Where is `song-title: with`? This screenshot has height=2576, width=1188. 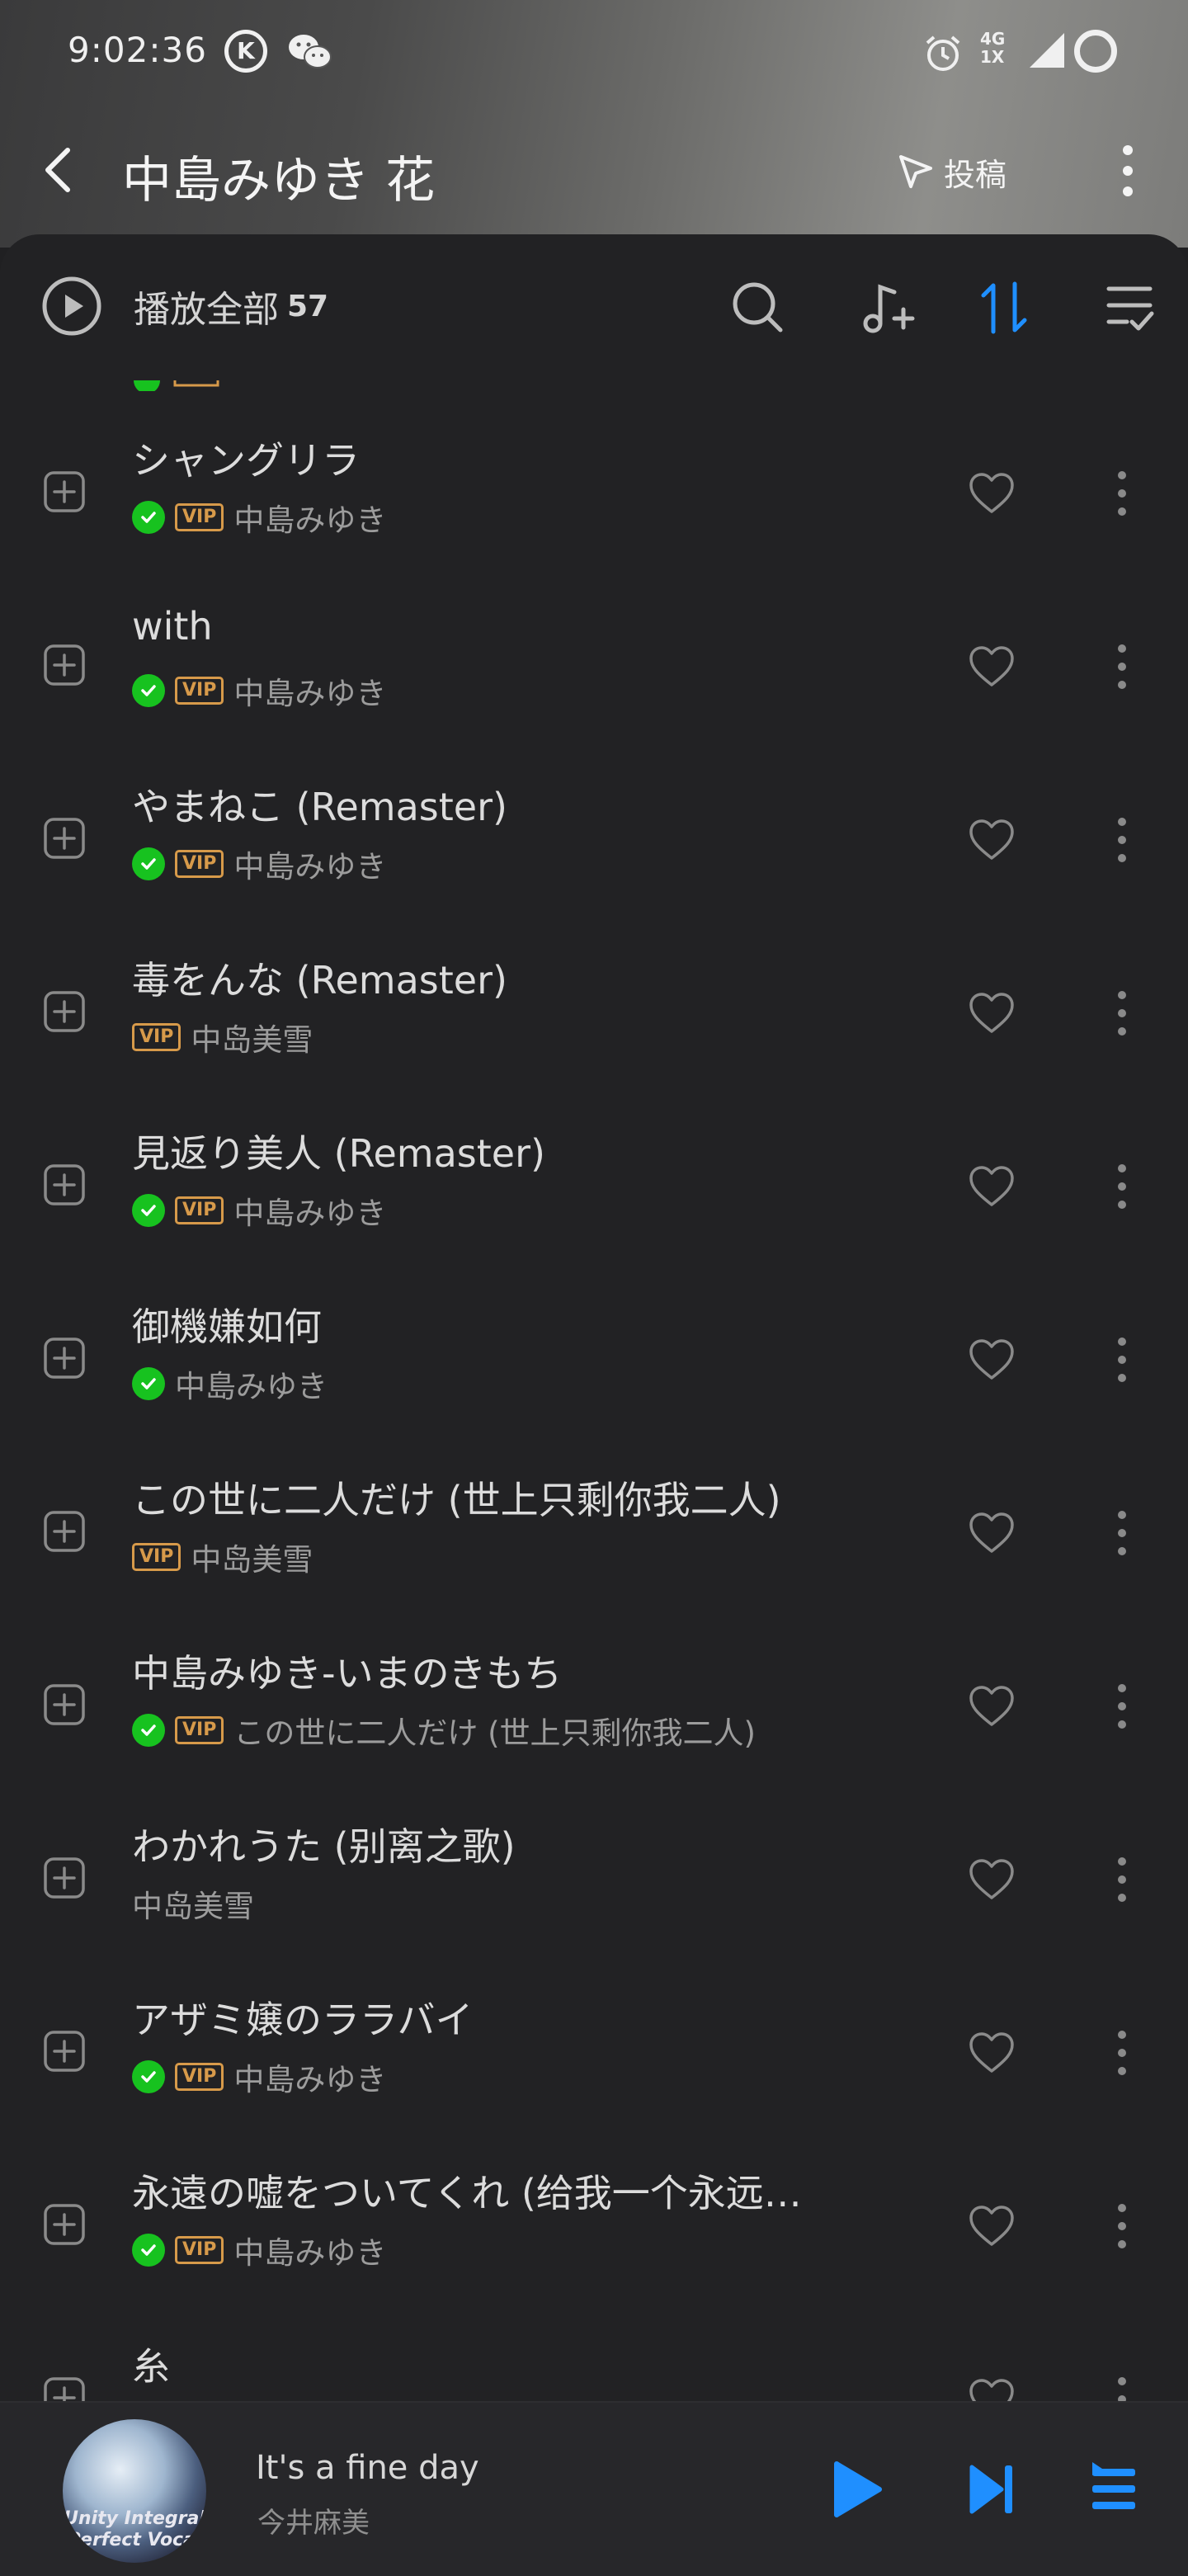
song-title: with is located at coordinates (172, 626).